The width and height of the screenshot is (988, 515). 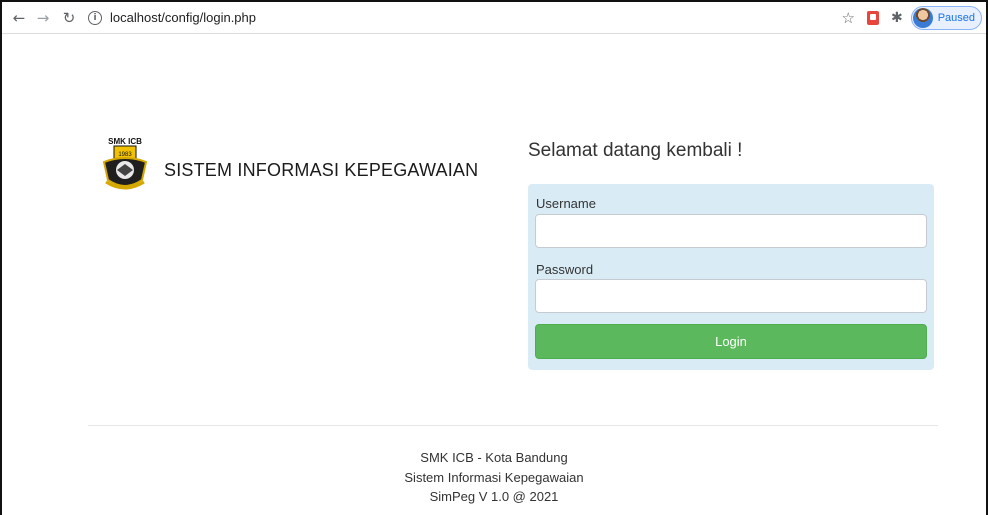 What do you see at coordinates (43, 18) in the screenshot?
I see `forward-arrow-icon: →` at bounding box center [43, 18].